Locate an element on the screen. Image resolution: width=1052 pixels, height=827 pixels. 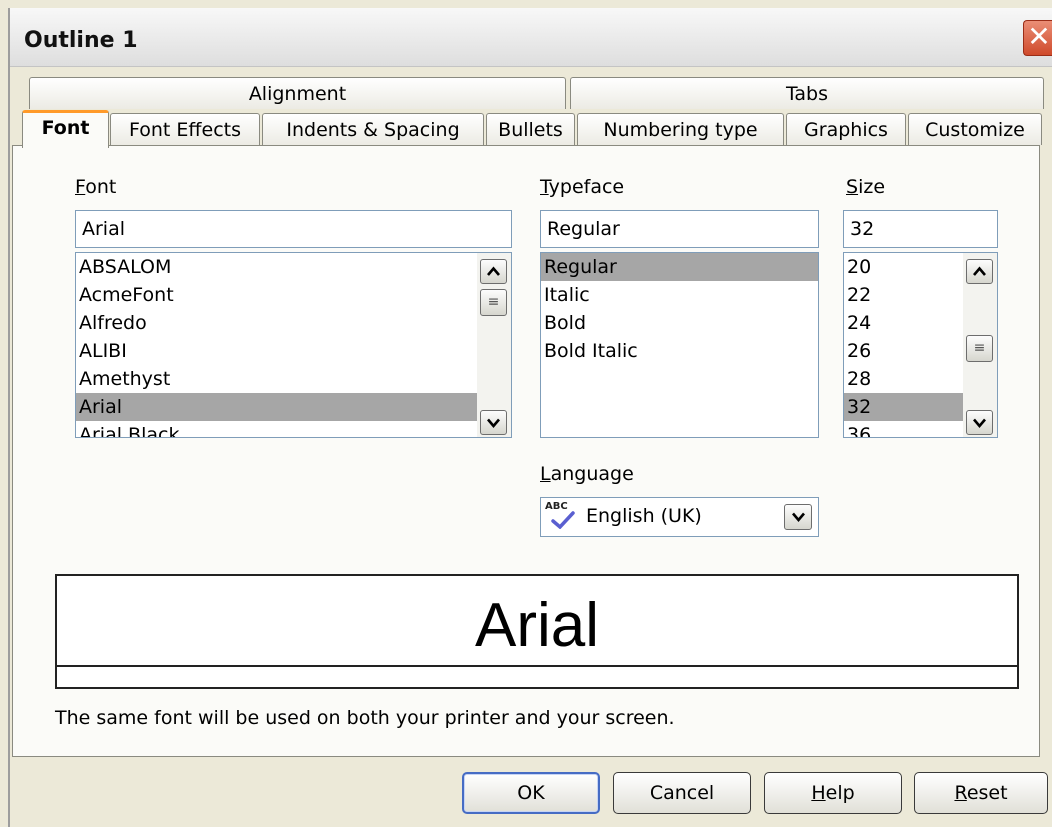
size-list-scrollbar: ≡ is located at coordinates (980, 345).